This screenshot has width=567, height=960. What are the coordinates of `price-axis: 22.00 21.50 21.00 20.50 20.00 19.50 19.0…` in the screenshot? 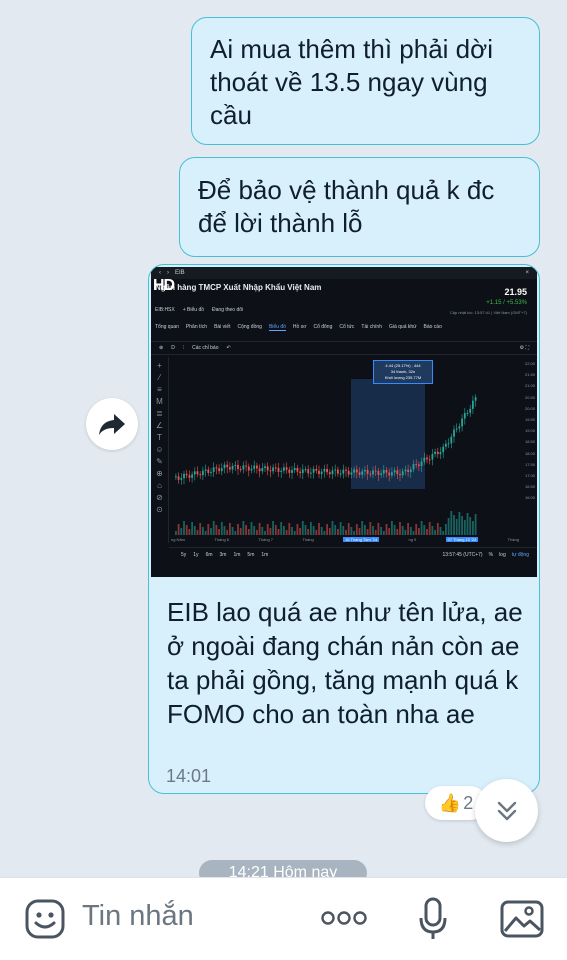 It's located at (529, 431).